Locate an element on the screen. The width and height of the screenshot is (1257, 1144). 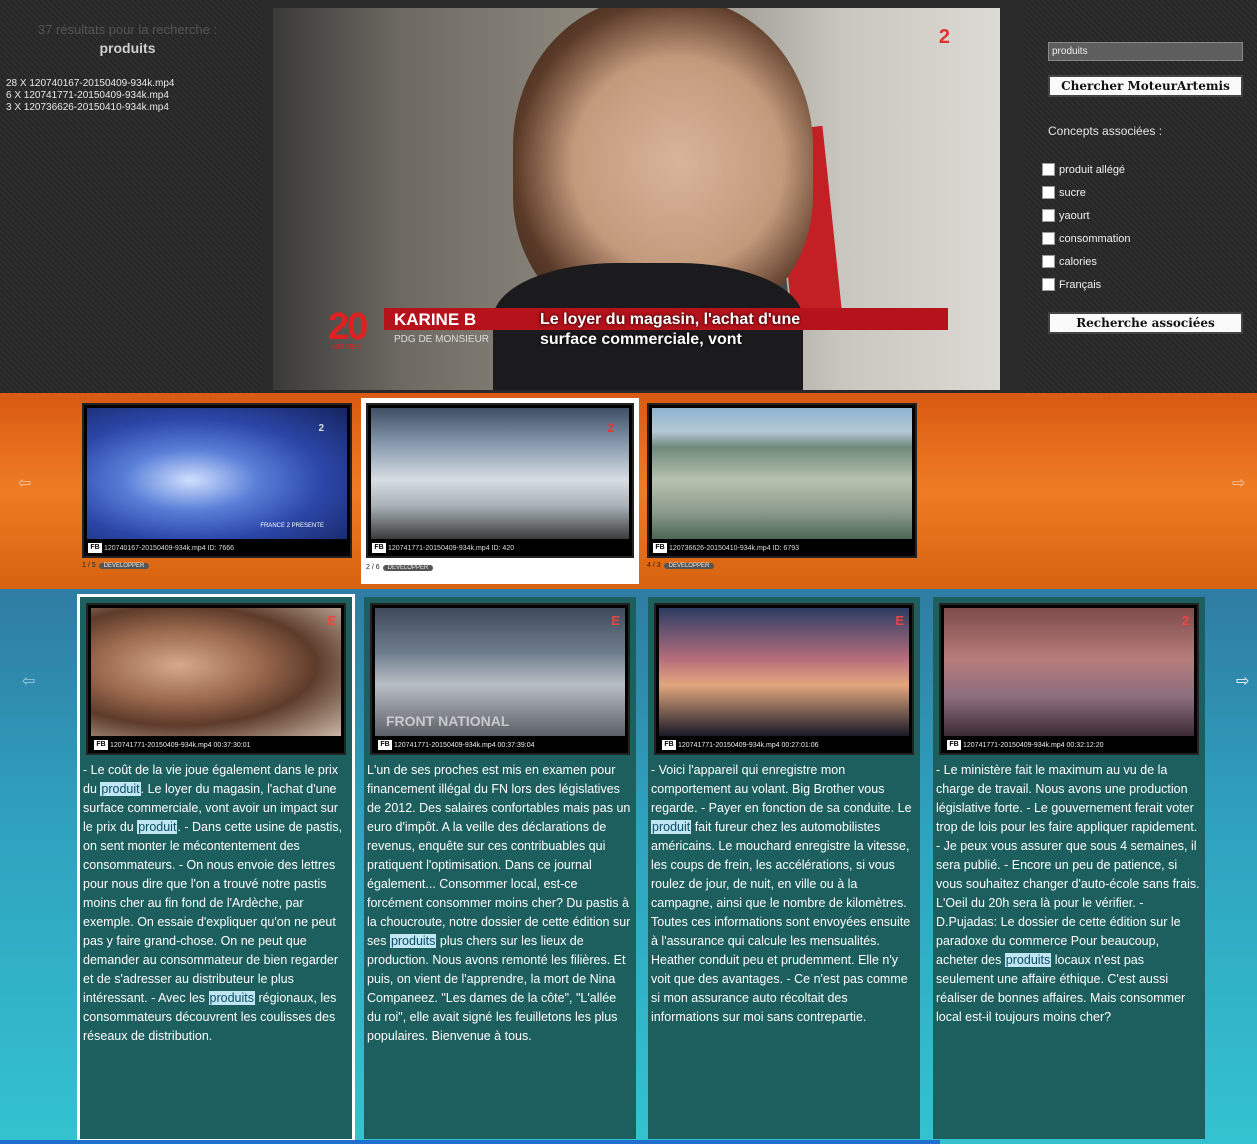
concept-item: yaourt is located at coordinates (1086, 215).